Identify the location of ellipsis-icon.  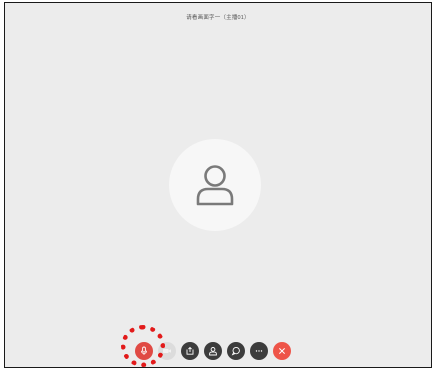
(259, 351).